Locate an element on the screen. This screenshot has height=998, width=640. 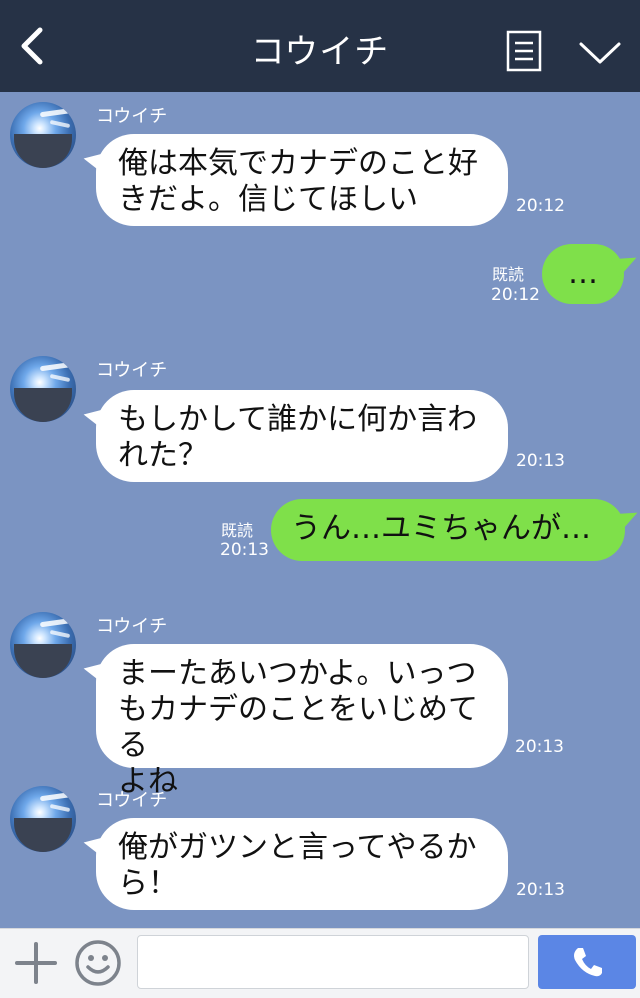
call-button is located at coordinates (587, 962).